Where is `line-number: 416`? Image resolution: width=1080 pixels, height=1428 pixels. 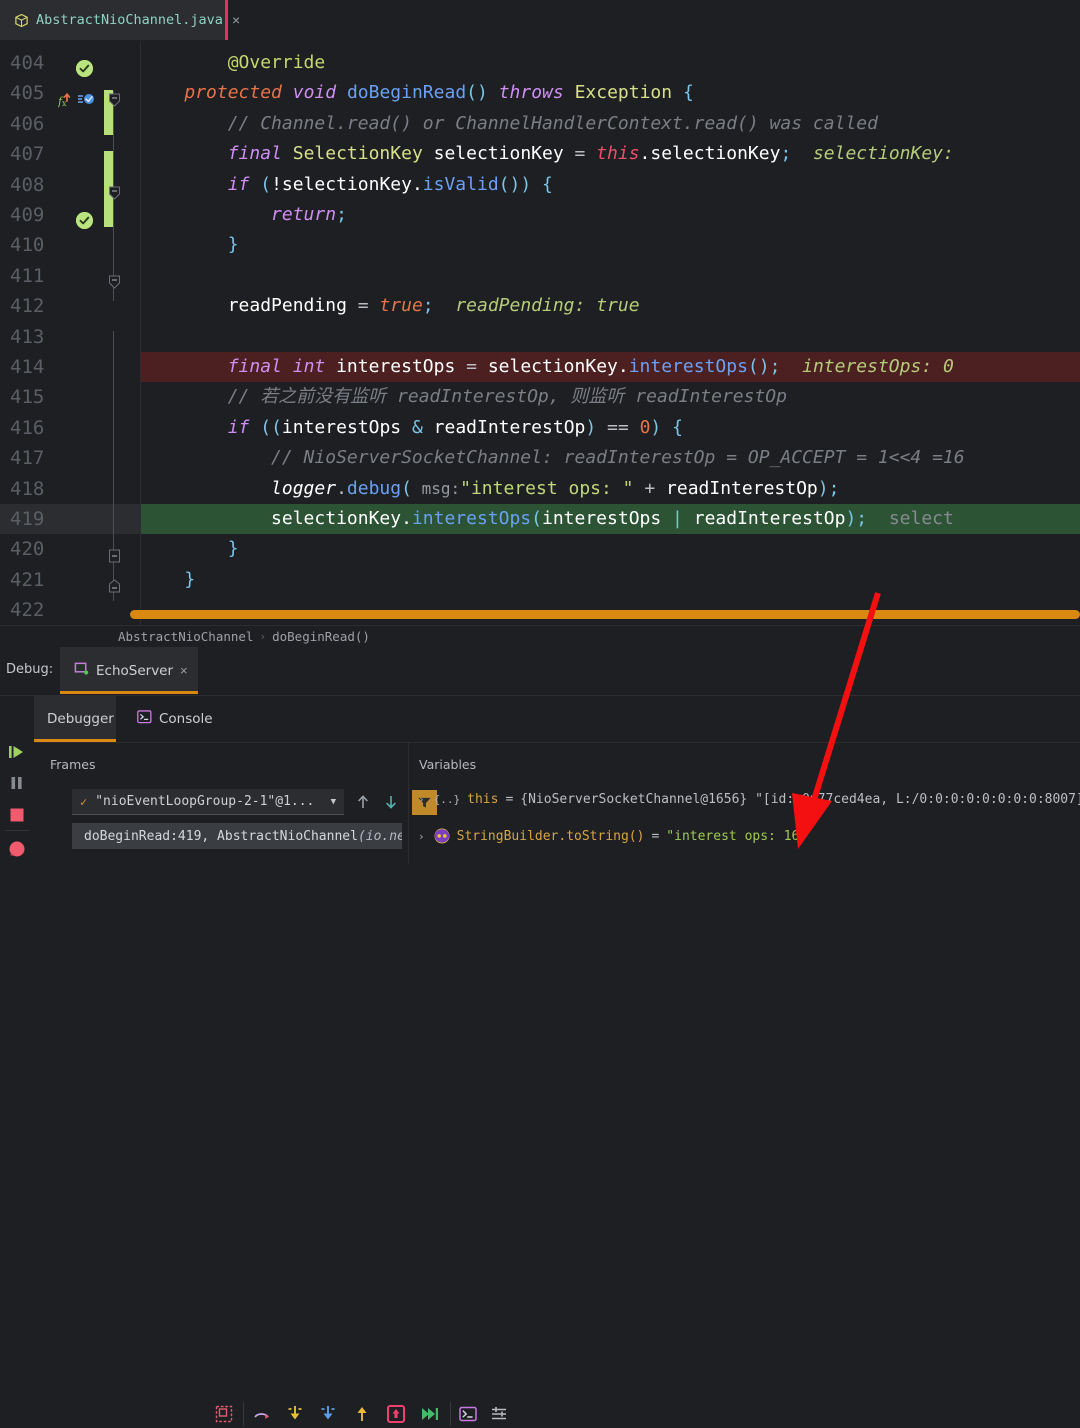 line-number: 416 is located at coordinates (27, 427).